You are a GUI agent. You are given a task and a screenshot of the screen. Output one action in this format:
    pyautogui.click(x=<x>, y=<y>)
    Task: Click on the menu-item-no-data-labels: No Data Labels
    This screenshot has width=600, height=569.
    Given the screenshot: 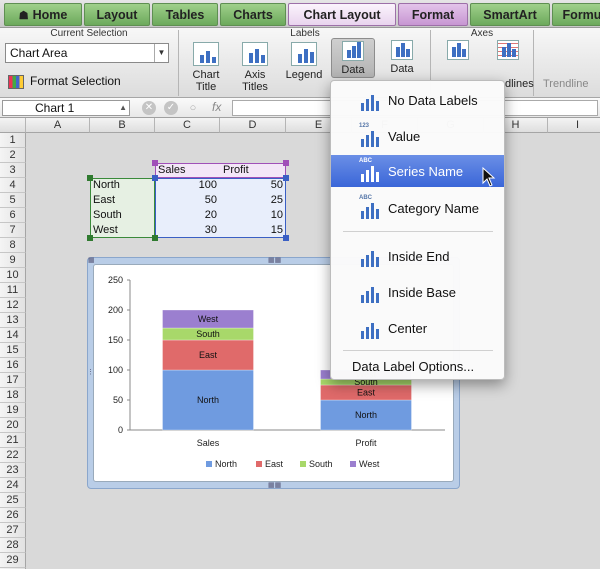 What is the action you would take?
    pyautogui.click(x=417, y=100)
    